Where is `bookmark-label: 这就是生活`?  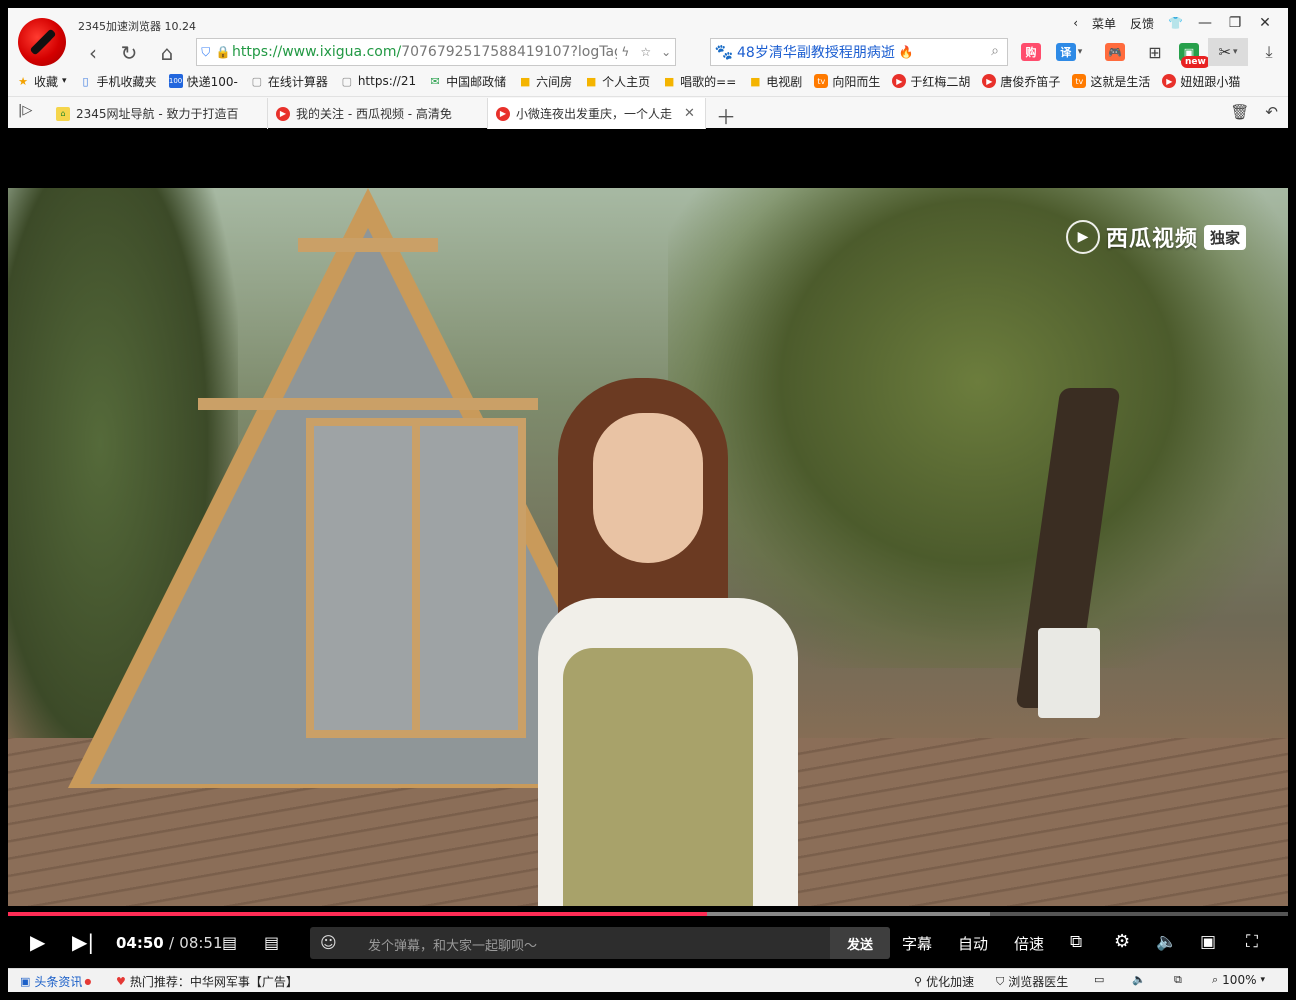 bookmark-label: 这就是生活 is located at coordinates (1120, 81).